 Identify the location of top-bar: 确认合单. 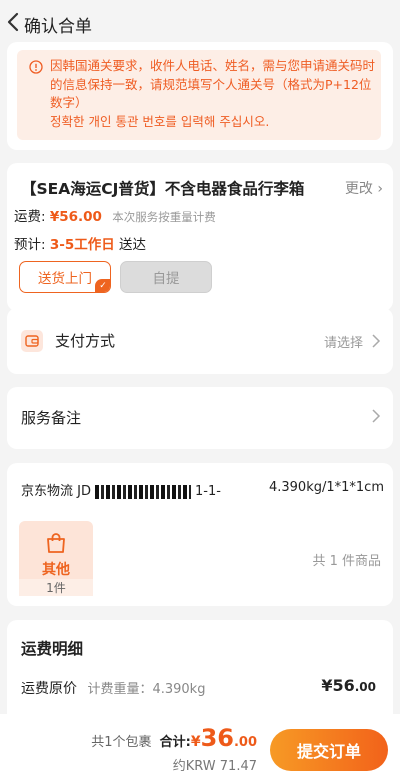
(200, 22).